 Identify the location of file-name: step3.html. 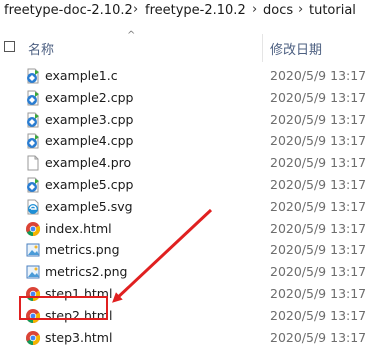
(78, 337).